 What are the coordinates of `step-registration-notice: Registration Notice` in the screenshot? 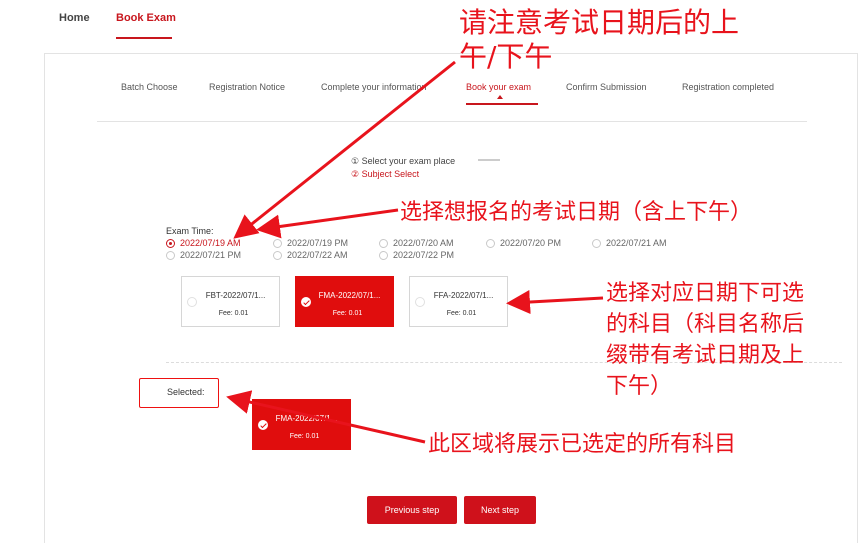 It's located at (247, 87).